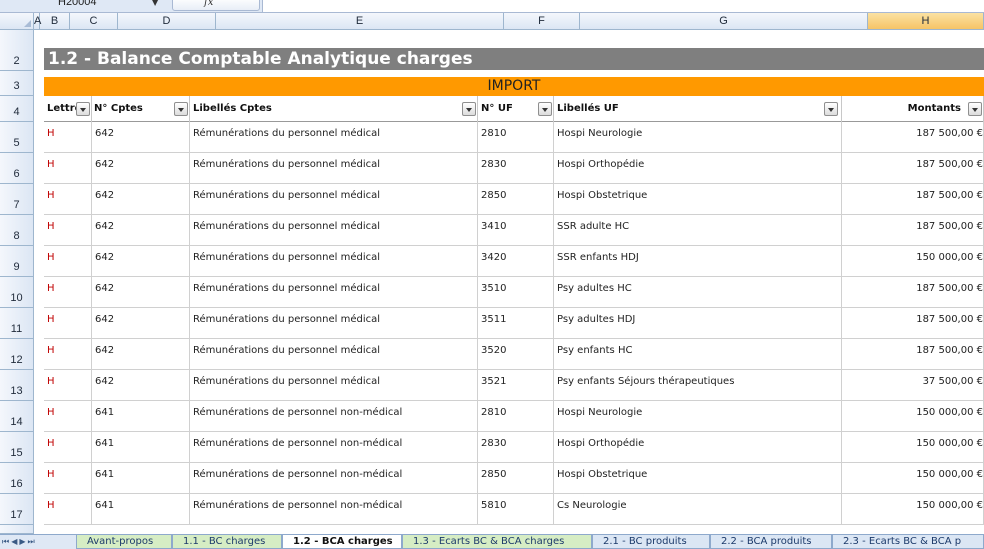  What do you see at coordinates (17, 261) in the screenshot?
I see `row-header: 9` at bounding box center [17, 261].